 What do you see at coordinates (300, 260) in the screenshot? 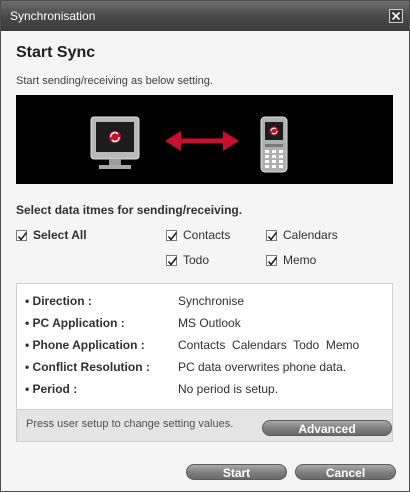
I see `memo-label: Memo` at bounding box center [300, 260].